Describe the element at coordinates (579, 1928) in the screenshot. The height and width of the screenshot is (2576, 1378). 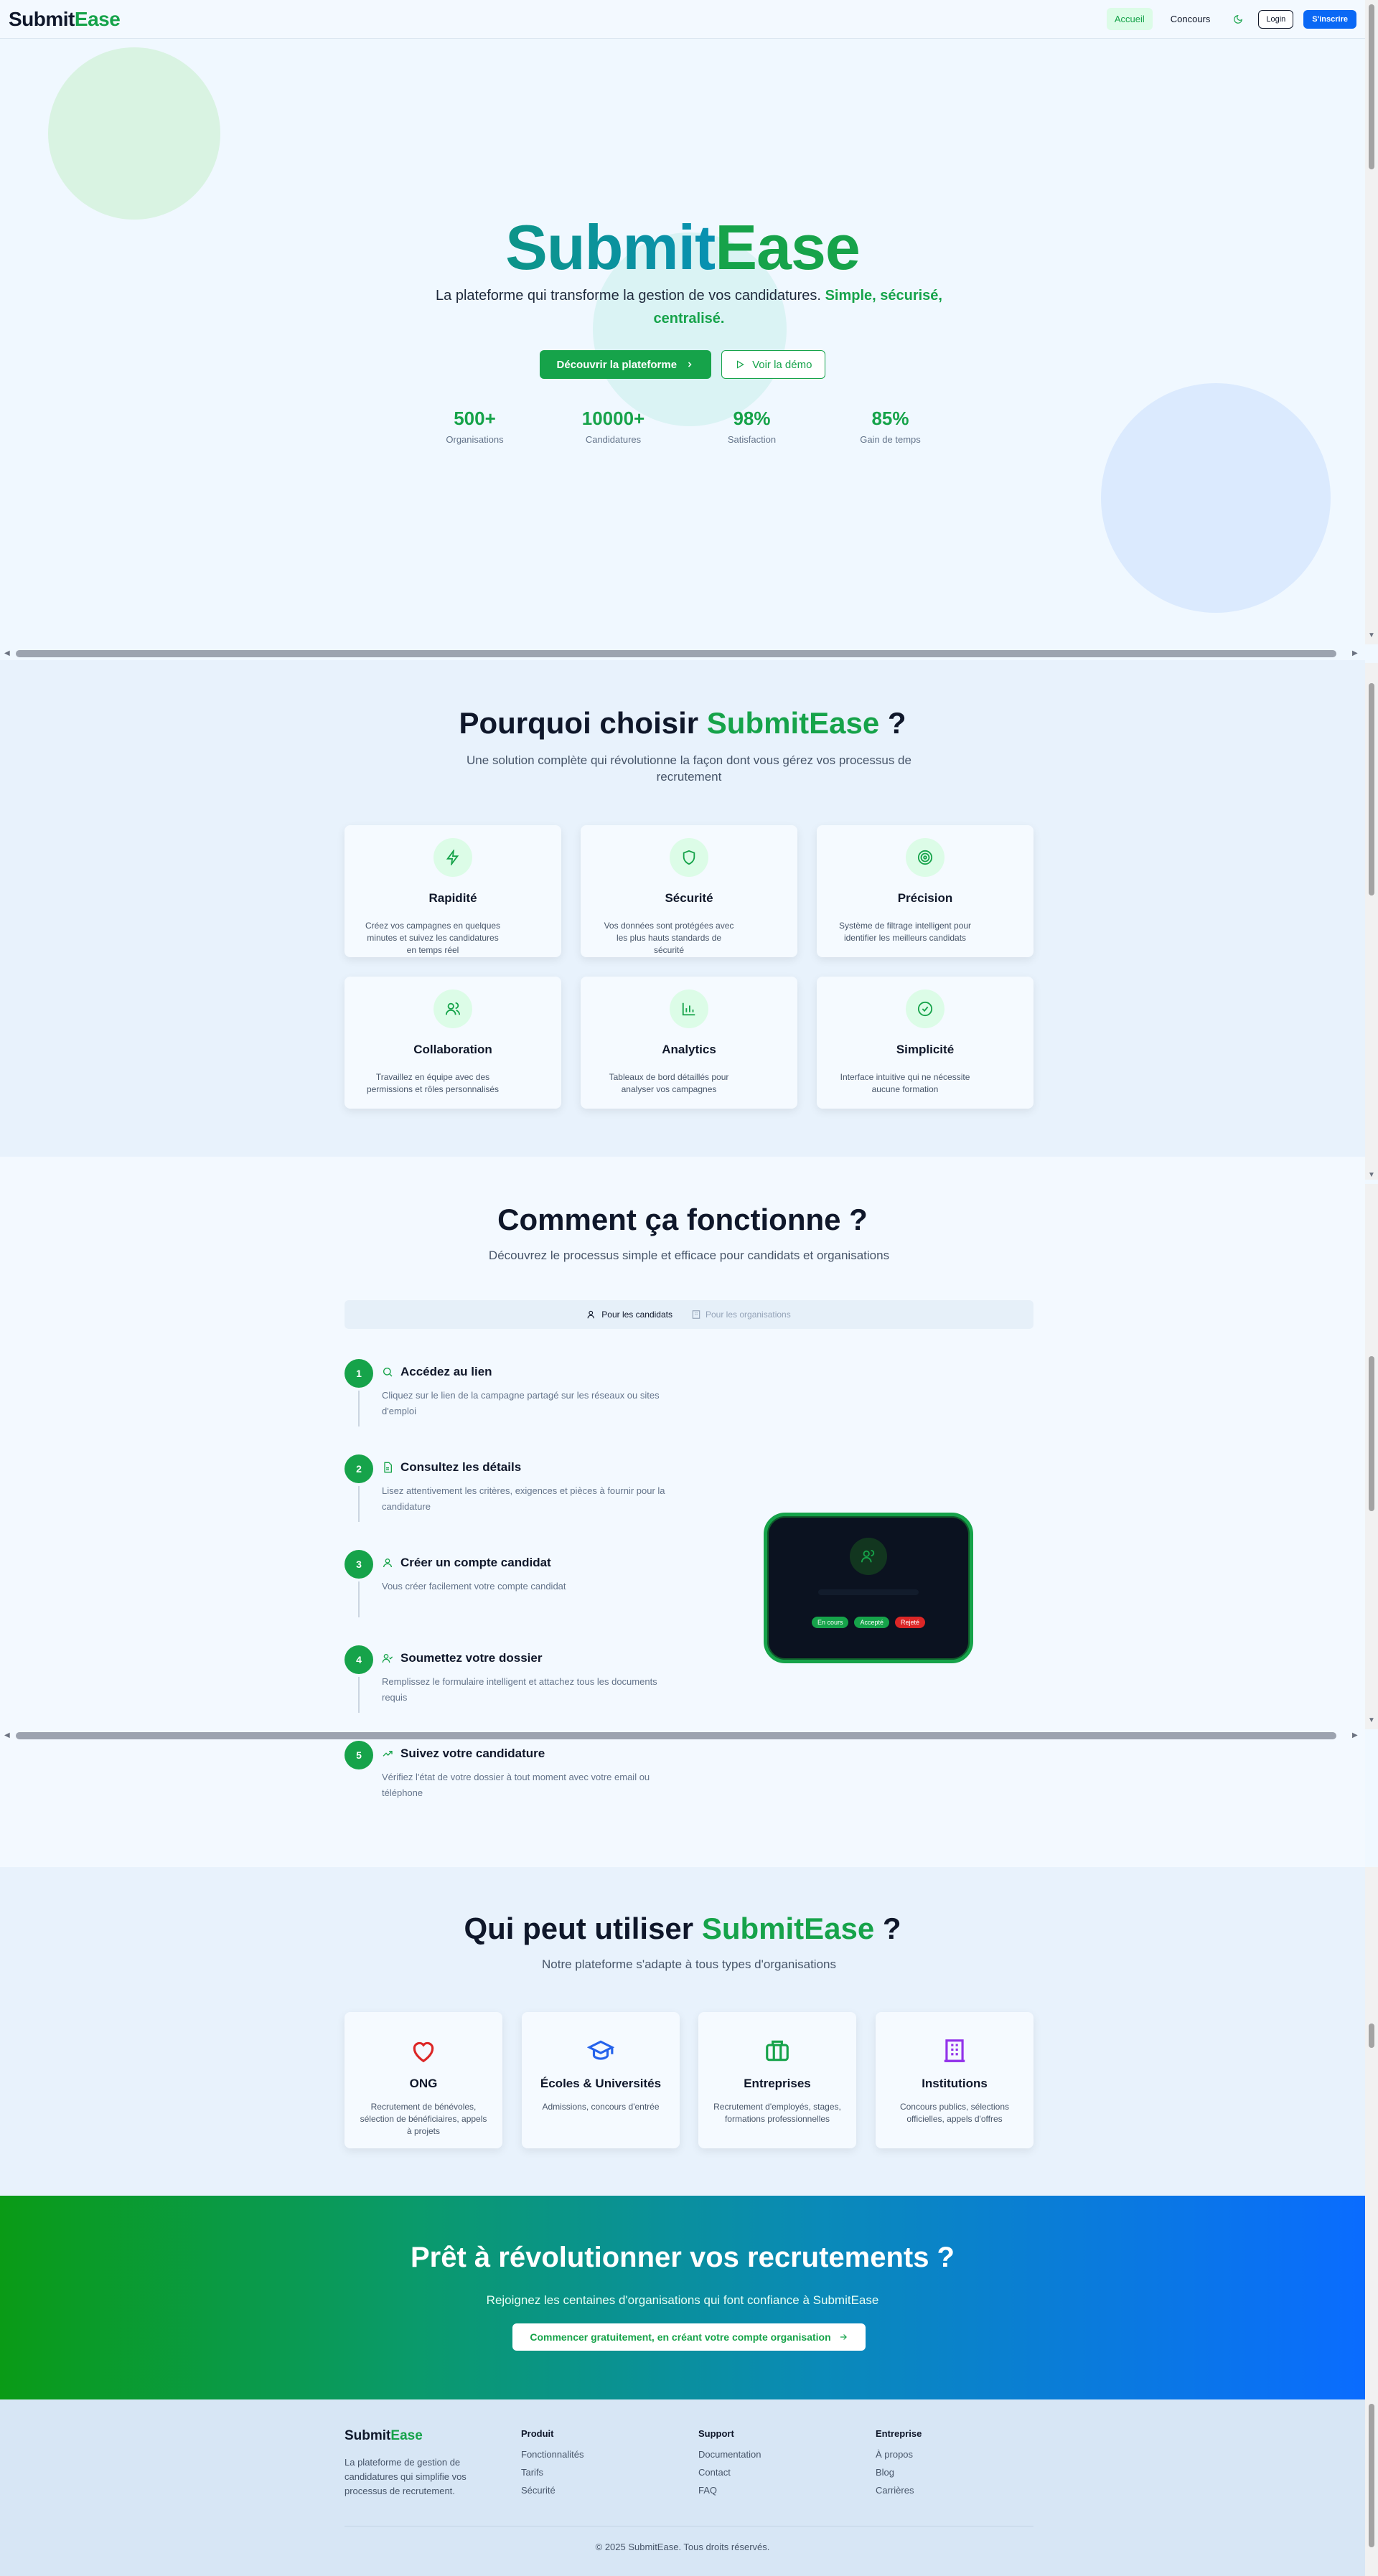
I see `who-title-text: Qui peut utiliser` at that location.